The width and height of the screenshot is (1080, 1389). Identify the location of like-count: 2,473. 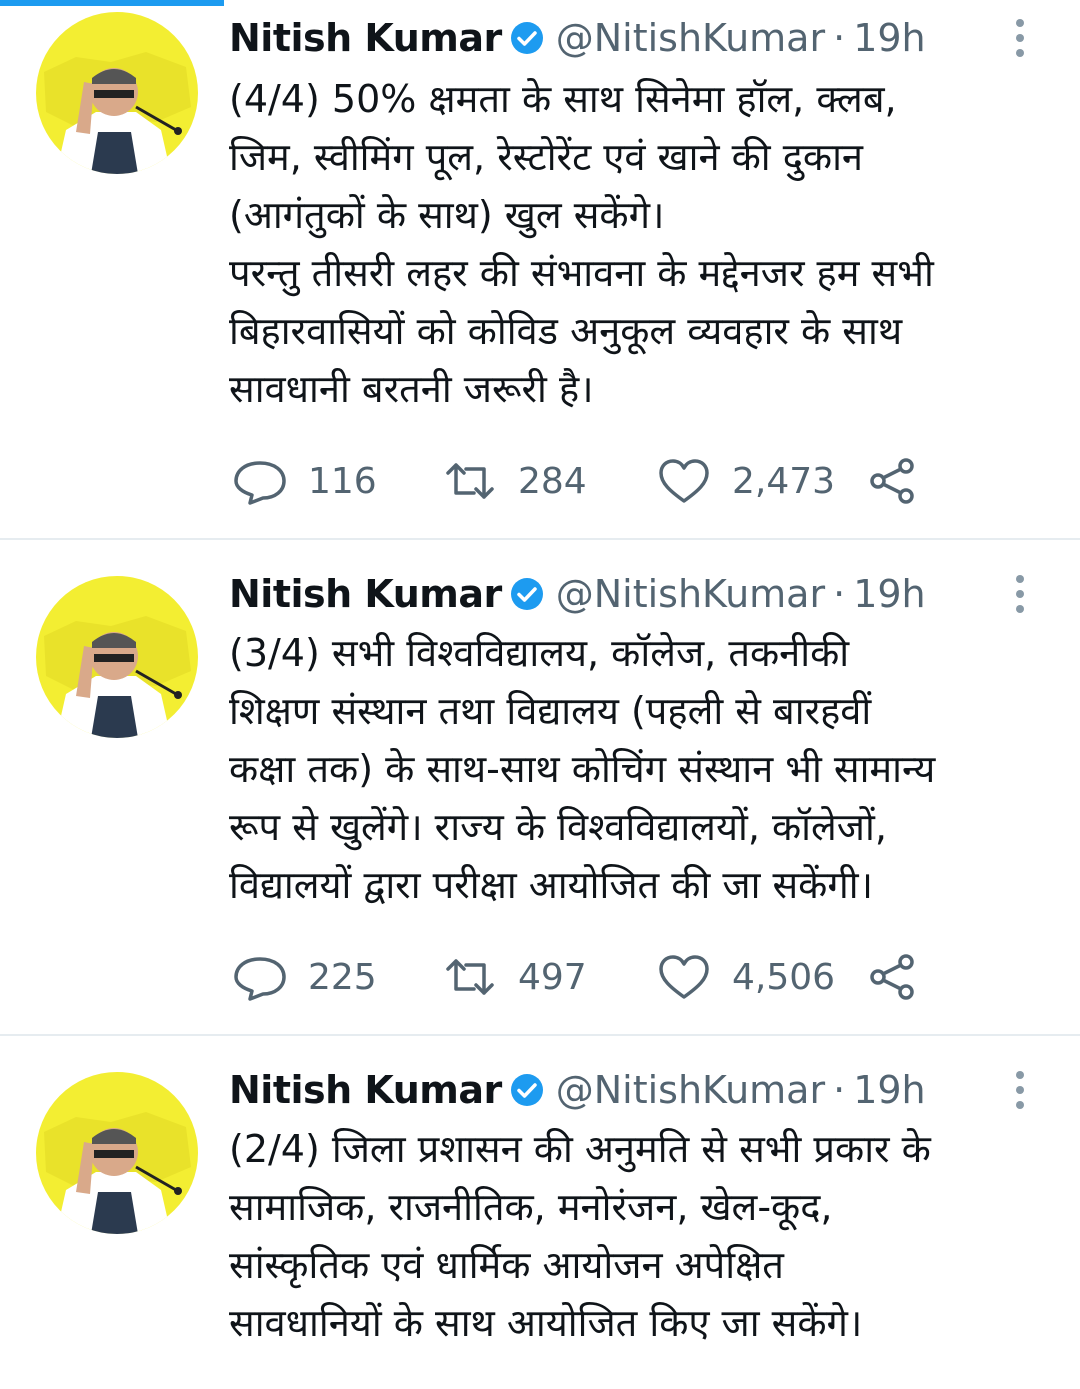
(784, 481).